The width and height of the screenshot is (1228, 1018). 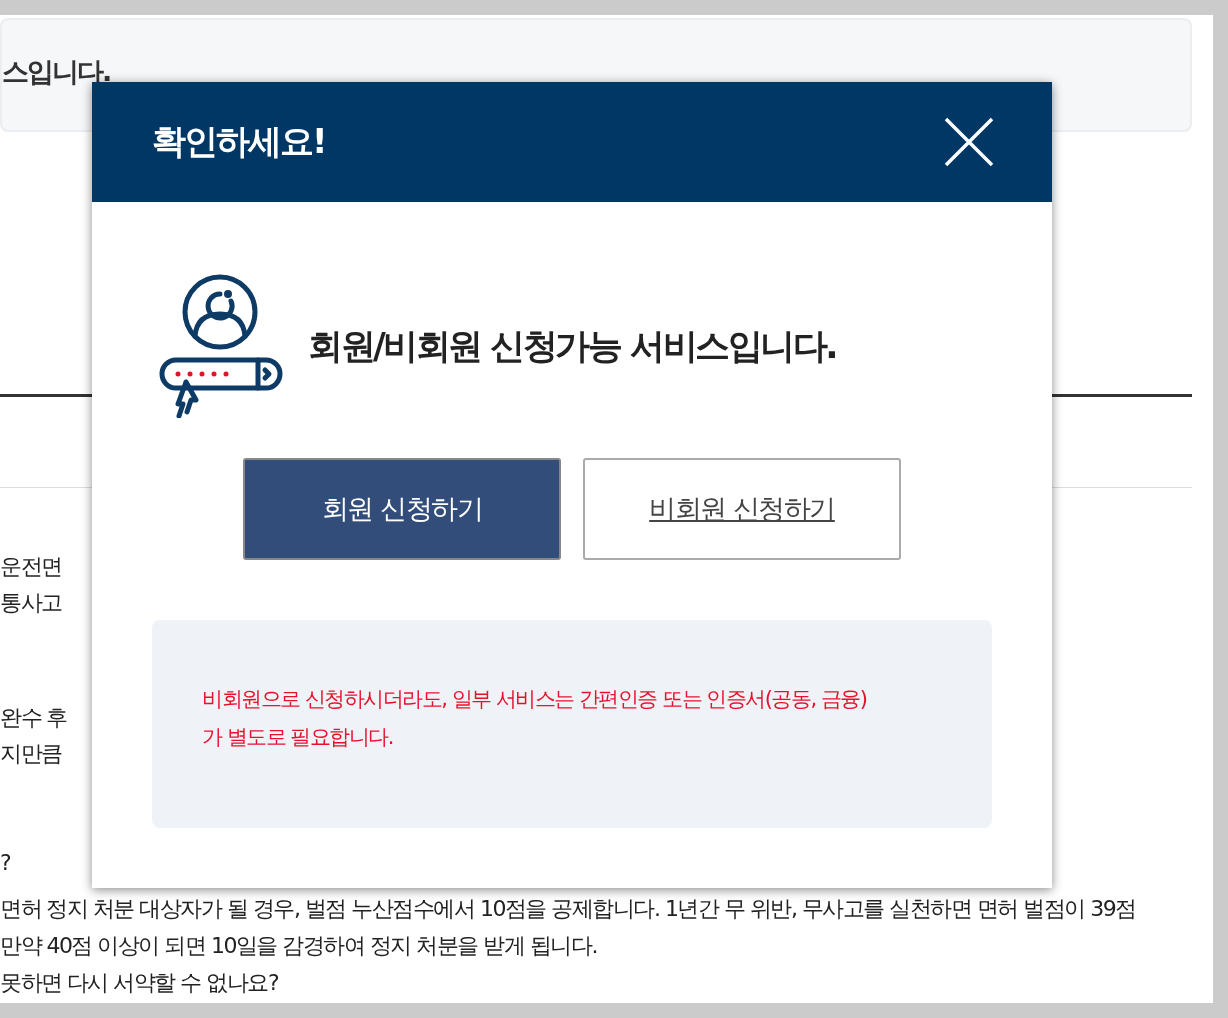 What do you see at coordinates (139, 983) in the screenshot?
I see `body-text: 못하면 다시 서약할 수 없나요?` at bounding box center [139, 983].